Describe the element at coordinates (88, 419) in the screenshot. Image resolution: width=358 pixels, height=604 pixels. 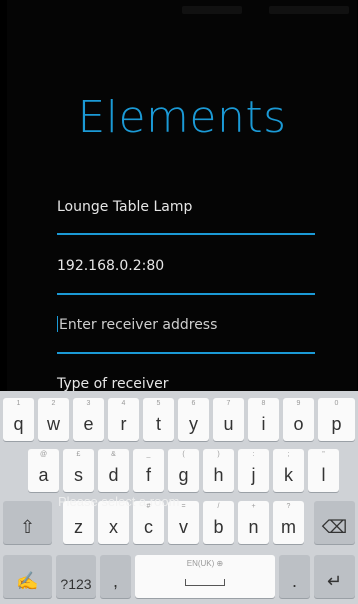
I see `key-e: 3e` at that location.